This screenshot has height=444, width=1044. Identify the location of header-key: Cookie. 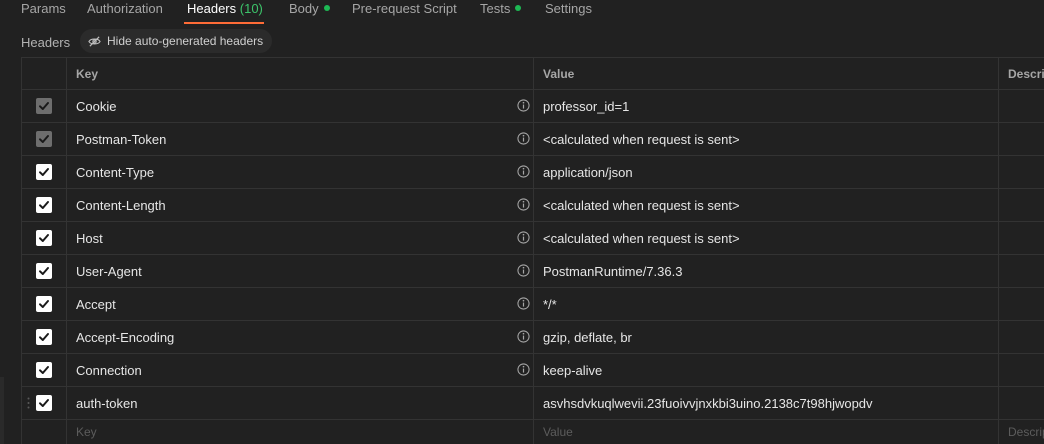
(96, 106).